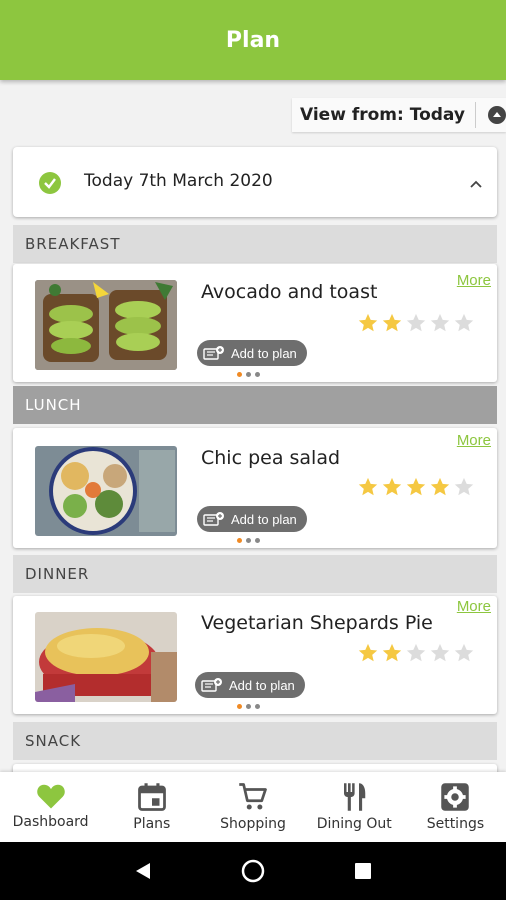 The height and width of the screenshot is (900, 506). What do you see at coordinates (143, 871) in the screenshot?
I see `back-icon` at bounding box center [143, 871].